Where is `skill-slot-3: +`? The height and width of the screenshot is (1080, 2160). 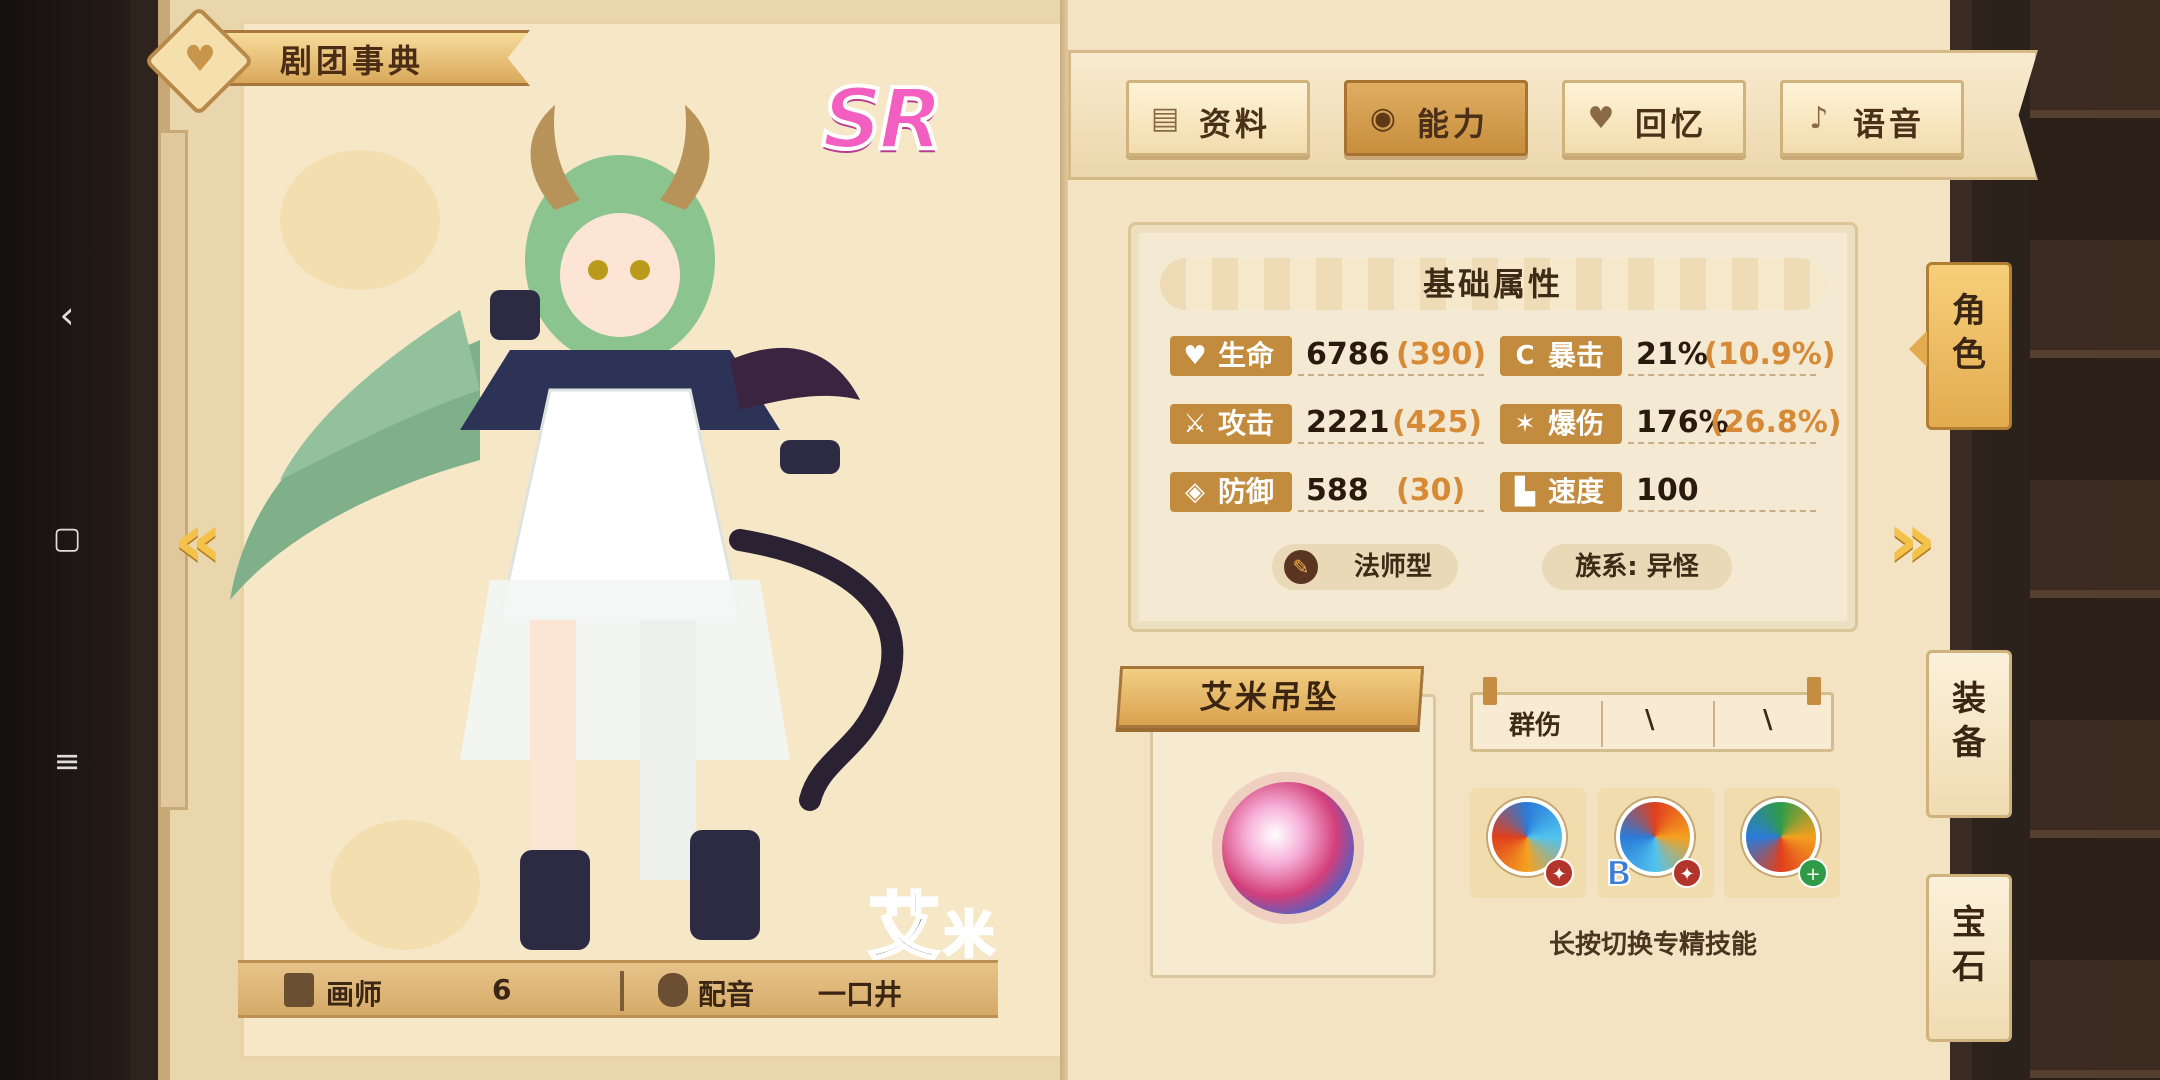
skill-slot-3: + is located at coordinates (1782, 843).